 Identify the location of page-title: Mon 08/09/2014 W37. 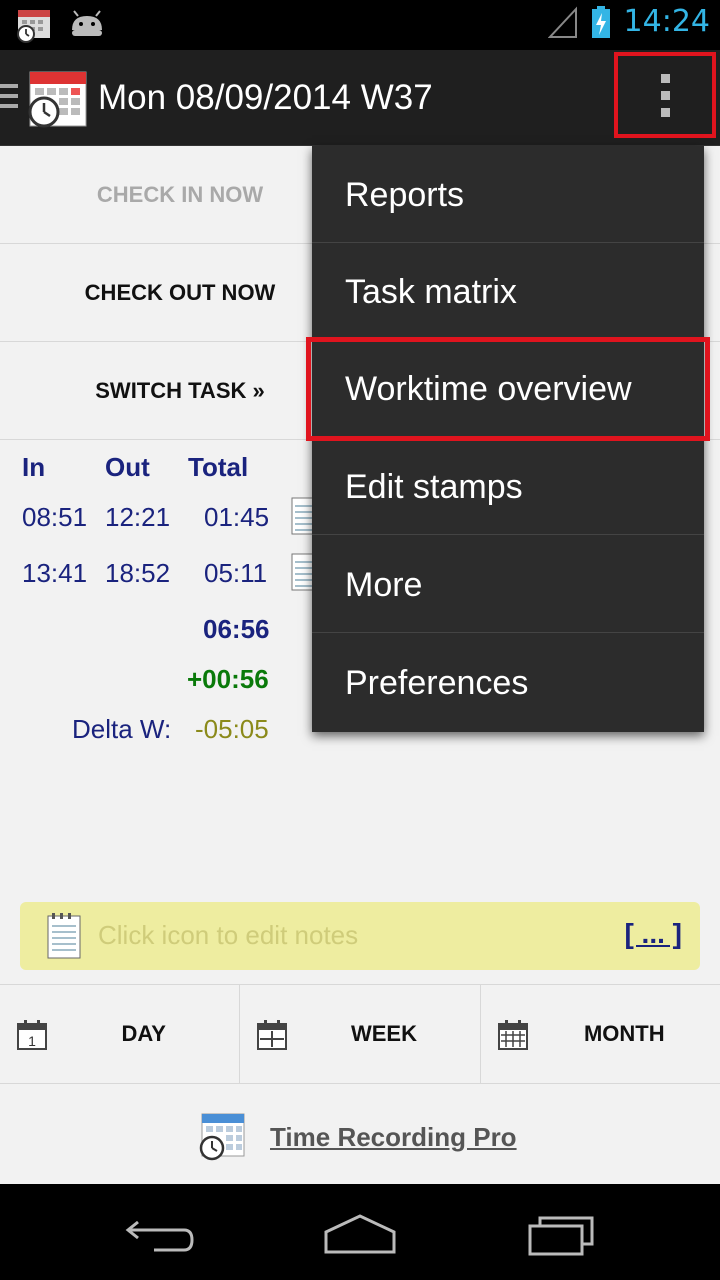
(265, 97).